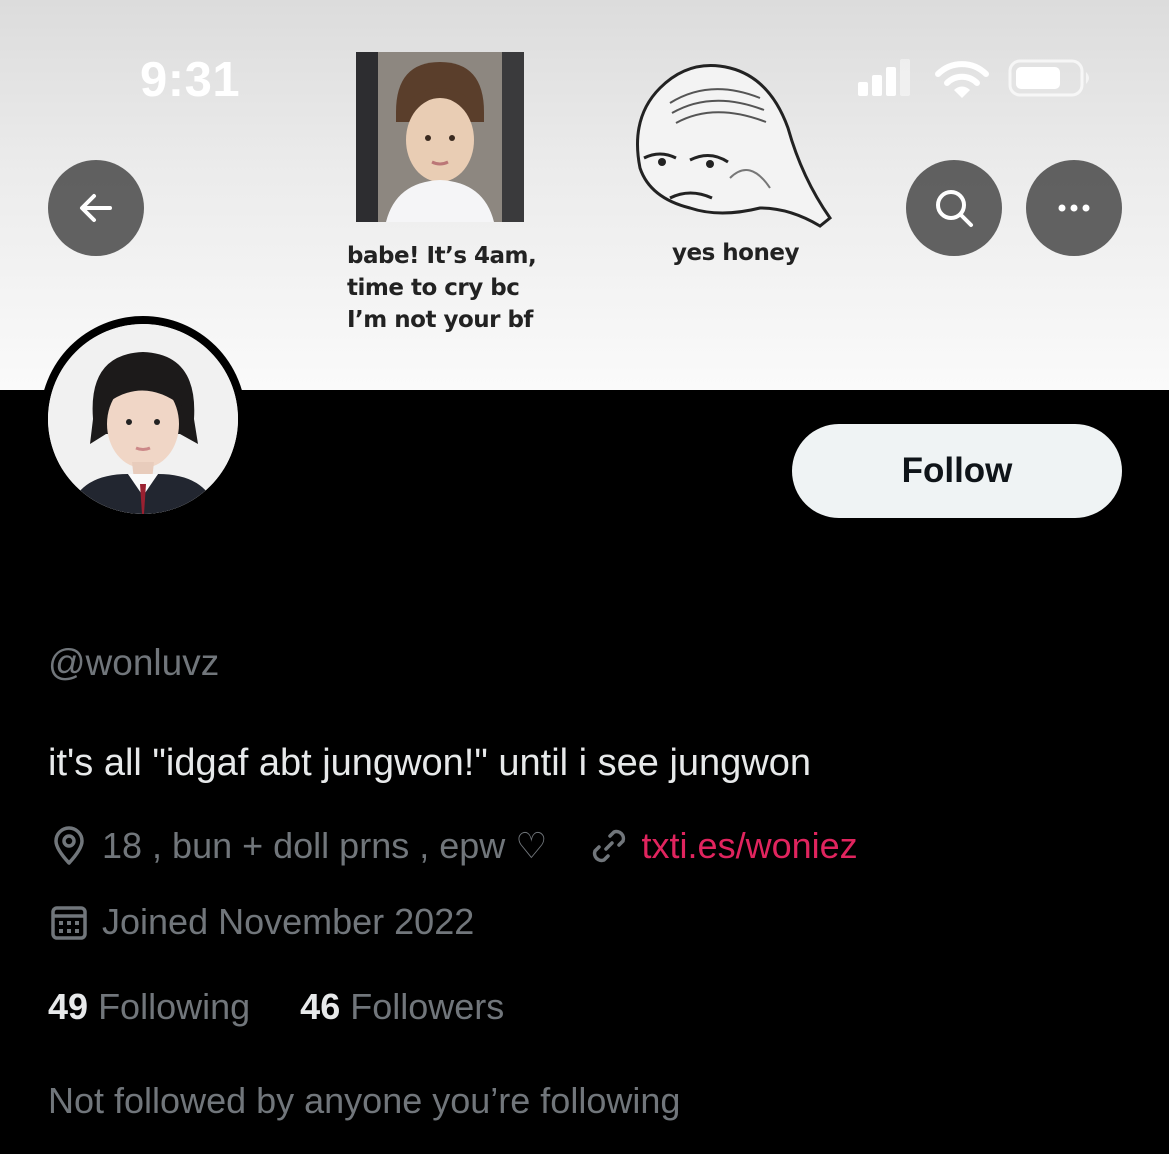 This screenshot has width=1169, height=1154. I want to click on followers-label: Followers, so click(427, 1006).